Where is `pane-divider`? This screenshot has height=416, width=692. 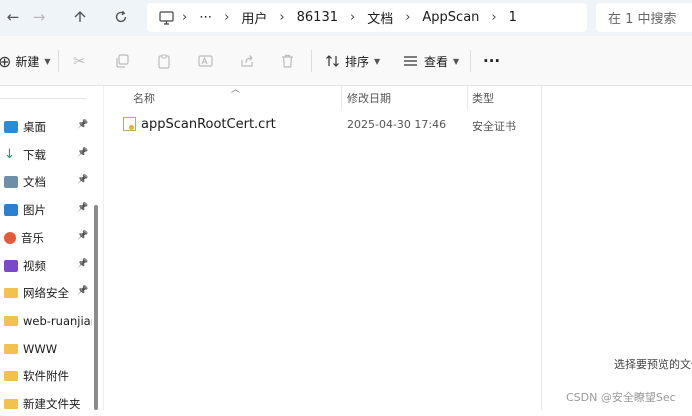 pane-divider is located at coordinates (103, 248).